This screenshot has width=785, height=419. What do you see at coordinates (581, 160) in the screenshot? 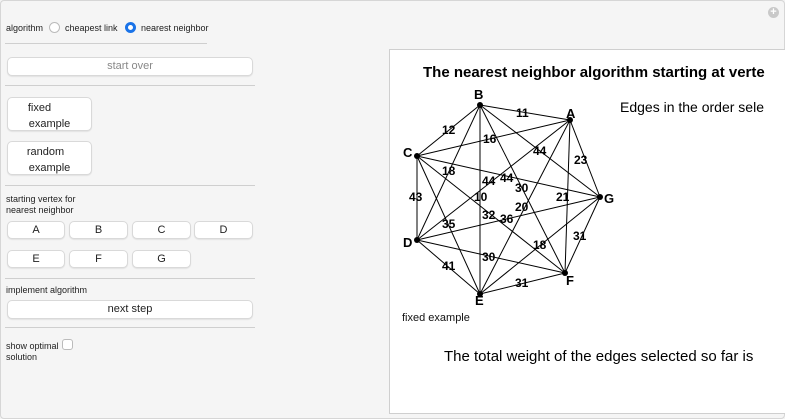
I see `edge-weight-label: 23` at bounding box center [581, 160].